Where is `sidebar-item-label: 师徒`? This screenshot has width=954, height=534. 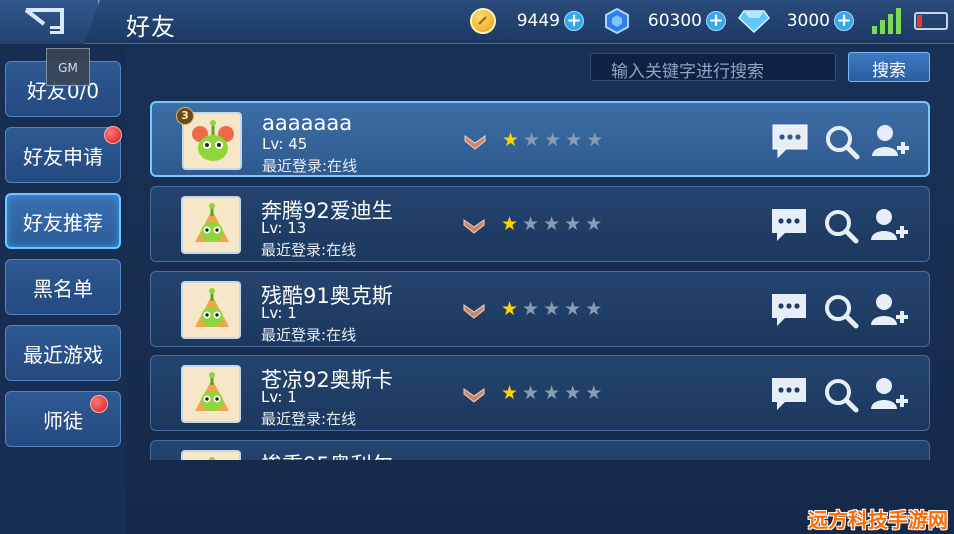 sidebar-item-label: 师徒 is located at coordinates (63, 420).